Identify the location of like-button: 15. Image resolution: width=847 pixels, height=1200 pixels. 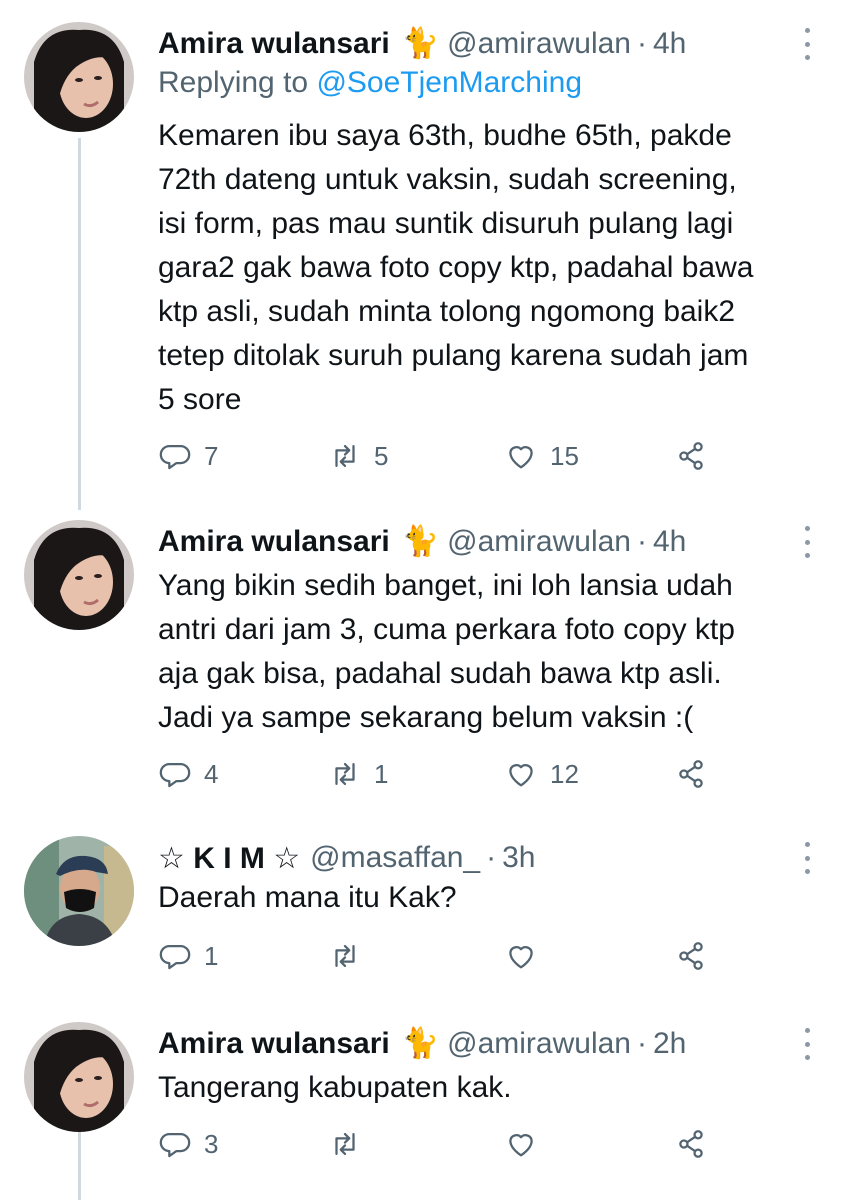
(541, 456).